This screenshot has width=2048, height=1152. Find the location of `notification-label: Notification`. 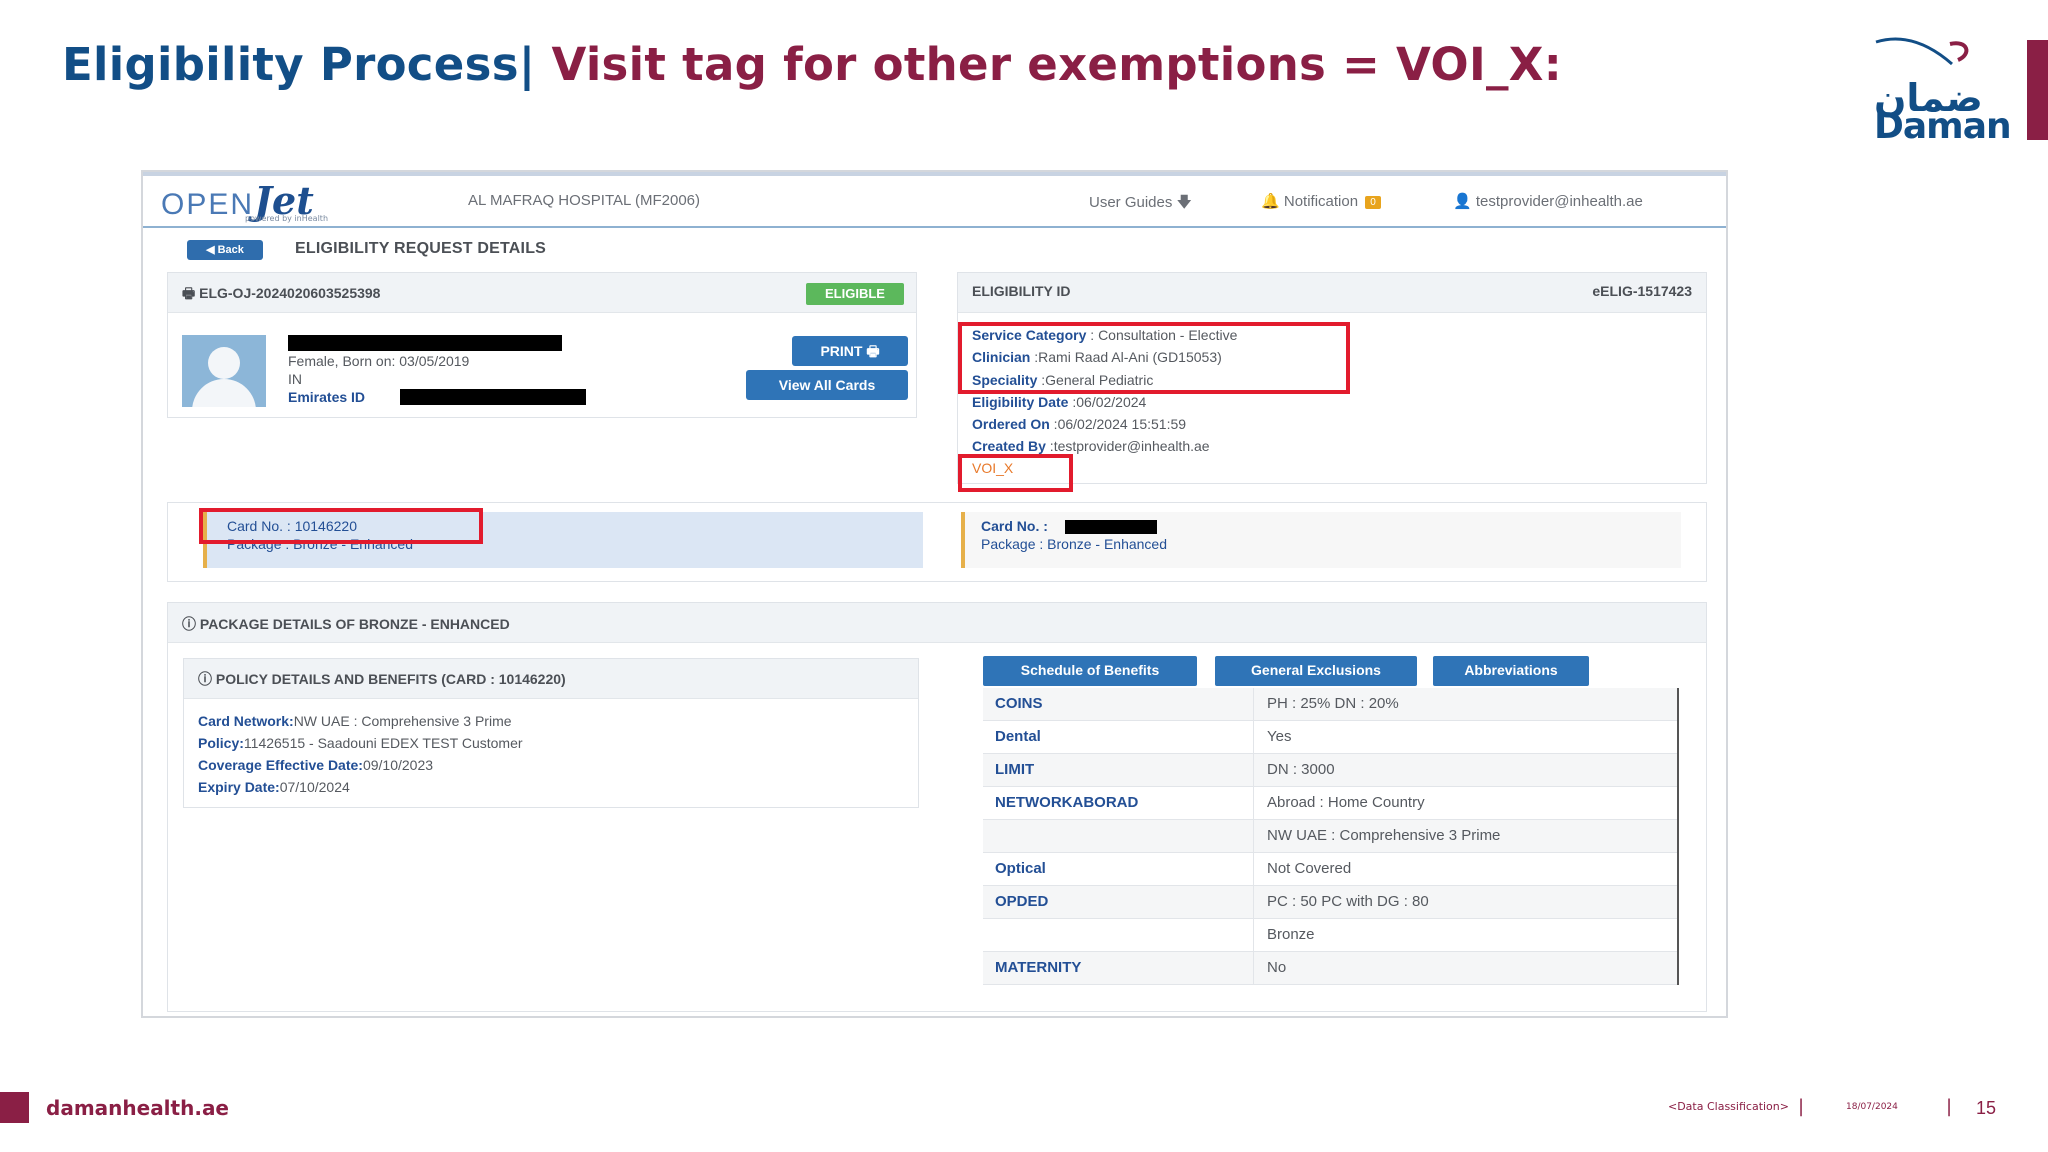

notification-label: Notification is located at coordinates (1321, 201).